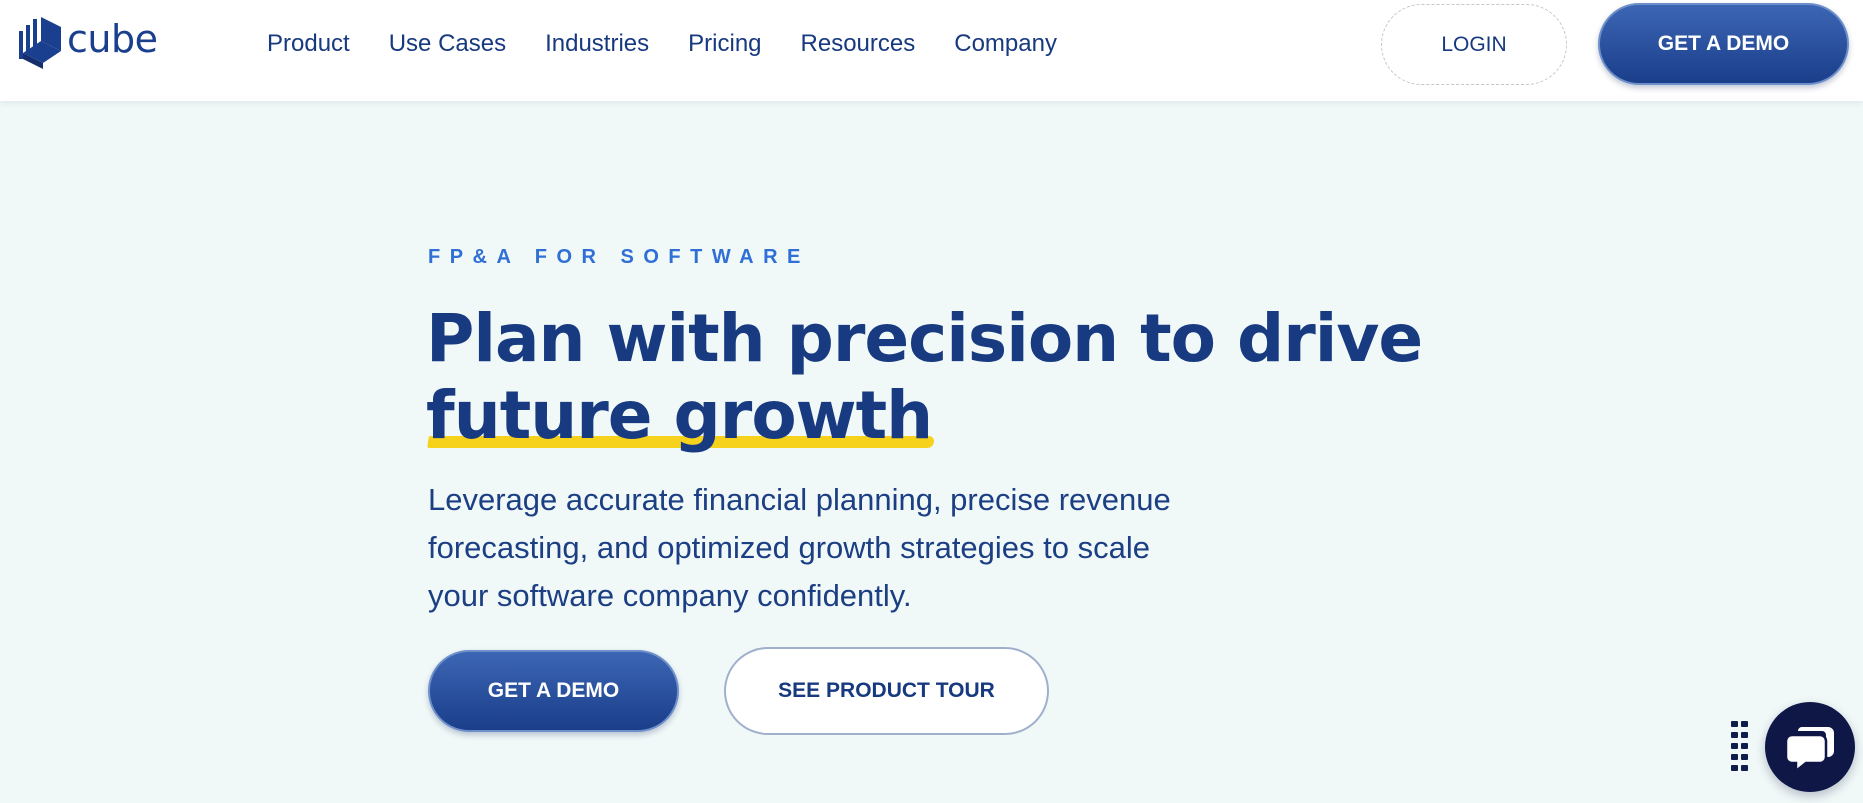  I want to click on chat-bubble-icon, so click(1809, 750).